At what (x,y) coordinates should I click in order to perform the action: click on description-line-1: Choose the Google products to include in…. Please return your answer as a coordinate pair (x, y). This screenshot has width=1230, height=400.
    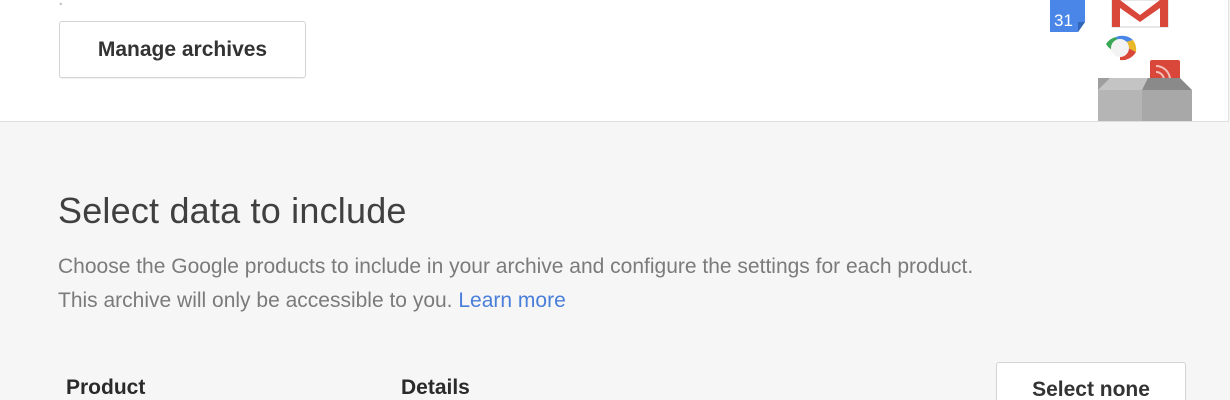
    Looking at the image, I should click on (516, 266).